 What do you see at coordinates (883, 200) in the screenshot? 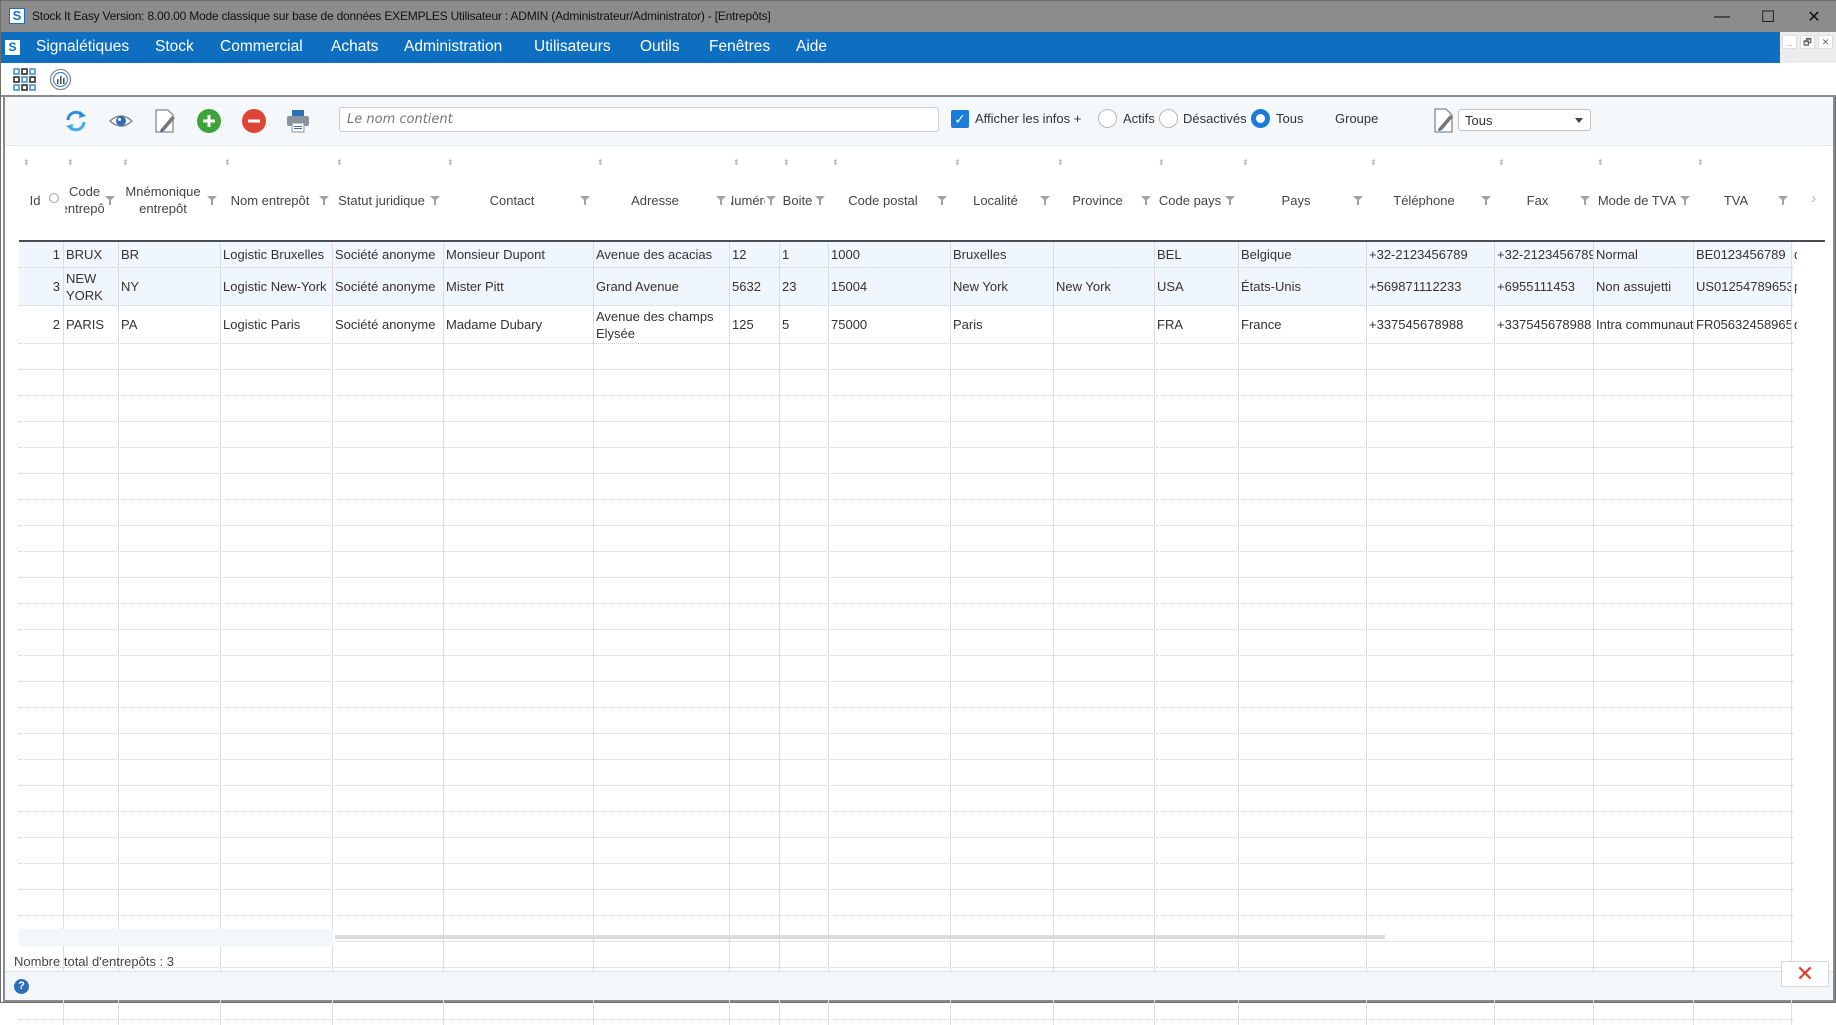
I see `column-header-code-postal: Code postal` at bounding box center [883, 200].